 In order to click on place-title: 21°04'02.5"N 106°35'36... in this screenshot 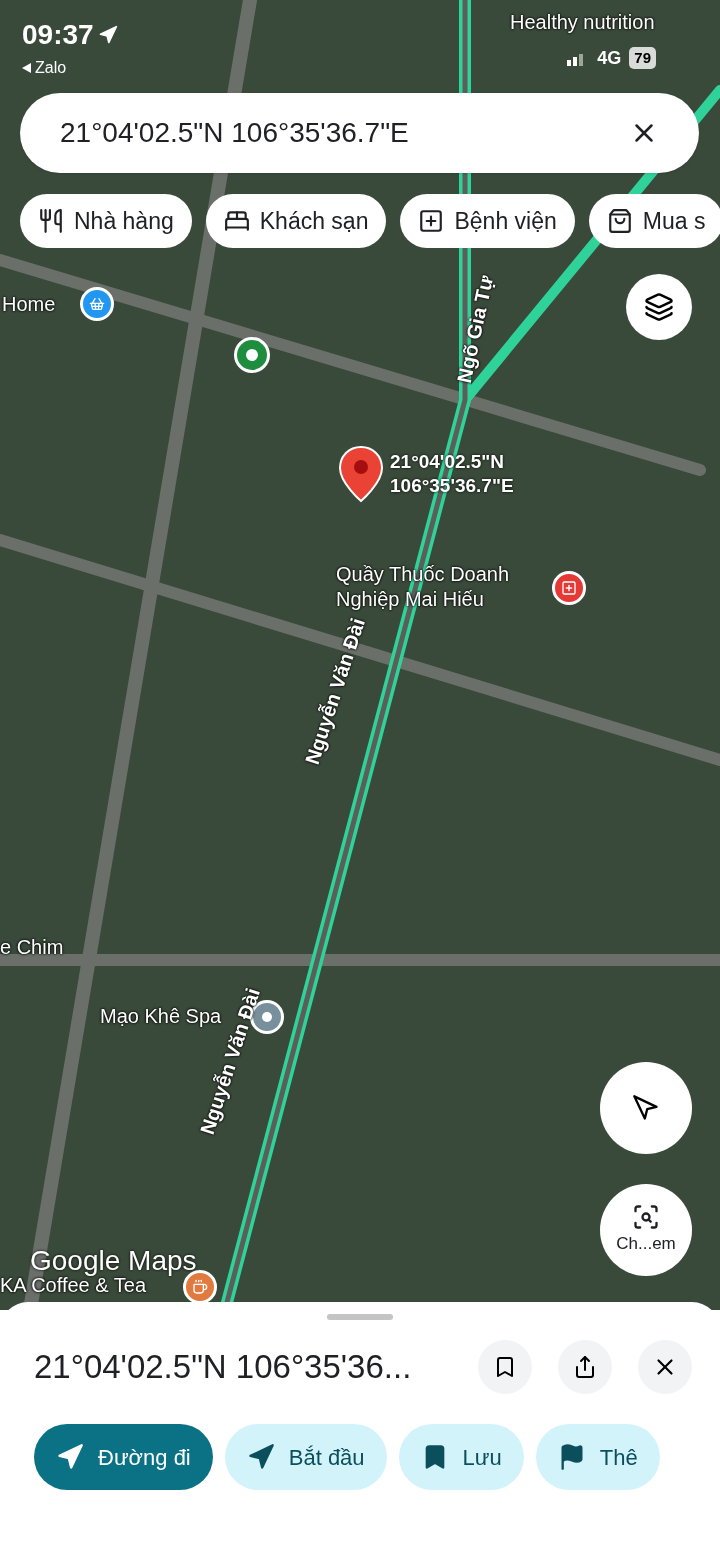, I will do `click(223, 1367)`.